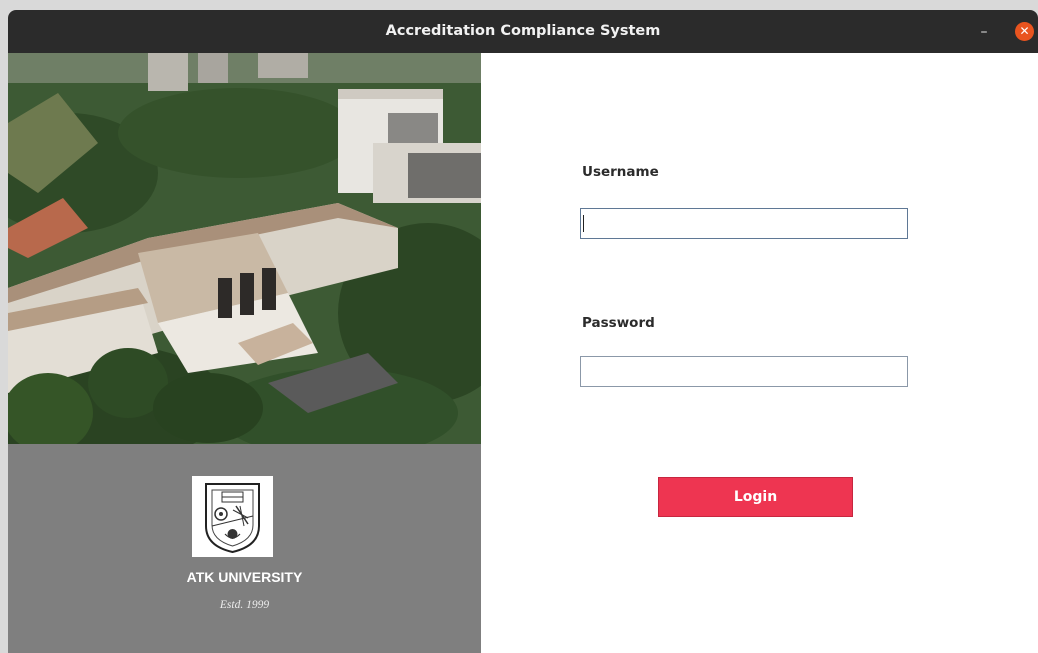 The width and height of the screenshot is (1038, 653). Describe the element at coordinates (244, 577) in the screenshot. I see `university-name: ATK UNIVERSITY` at that location.